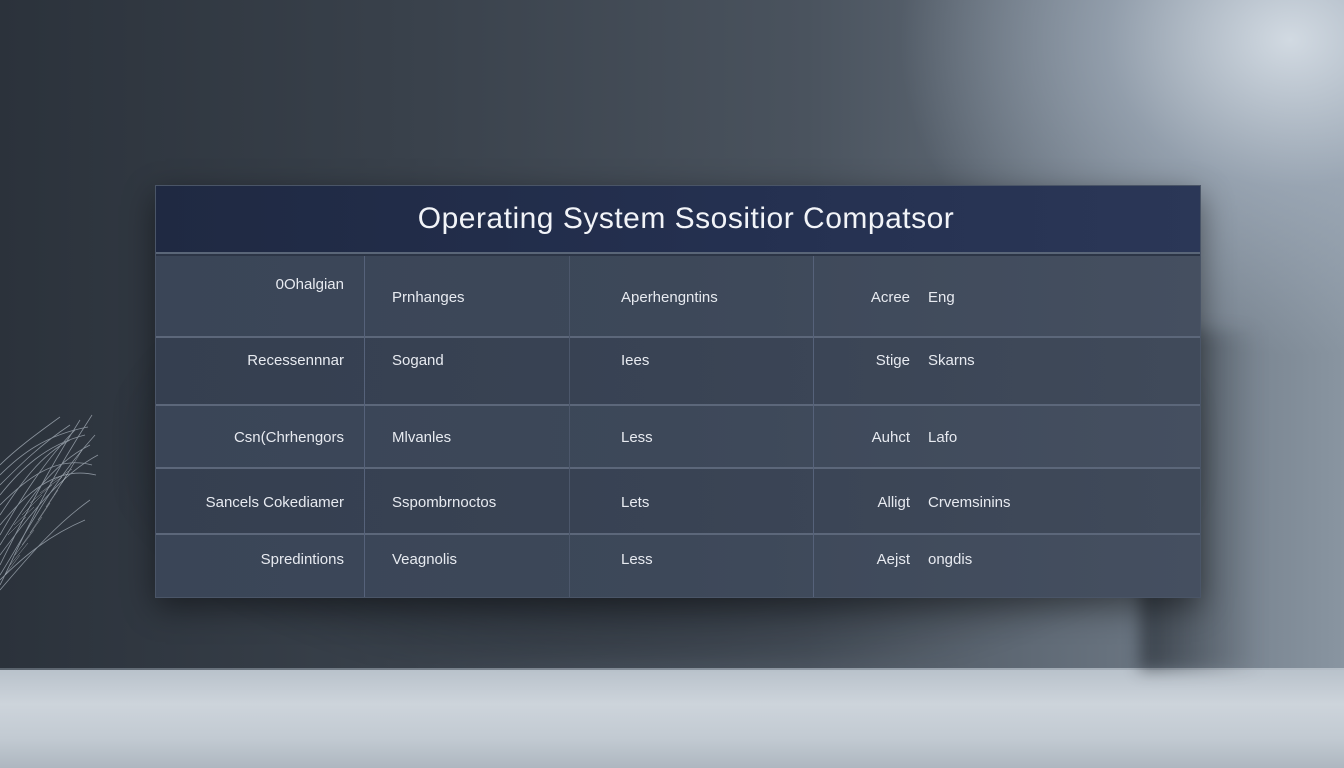 The width and height of the screenshot is (1344, 768). Describe the element at coordinates (678, 437) in the screenshot. I see `table-row: Csn(Chrhengors Mlvanles Less Auhct Lafo` at that location.